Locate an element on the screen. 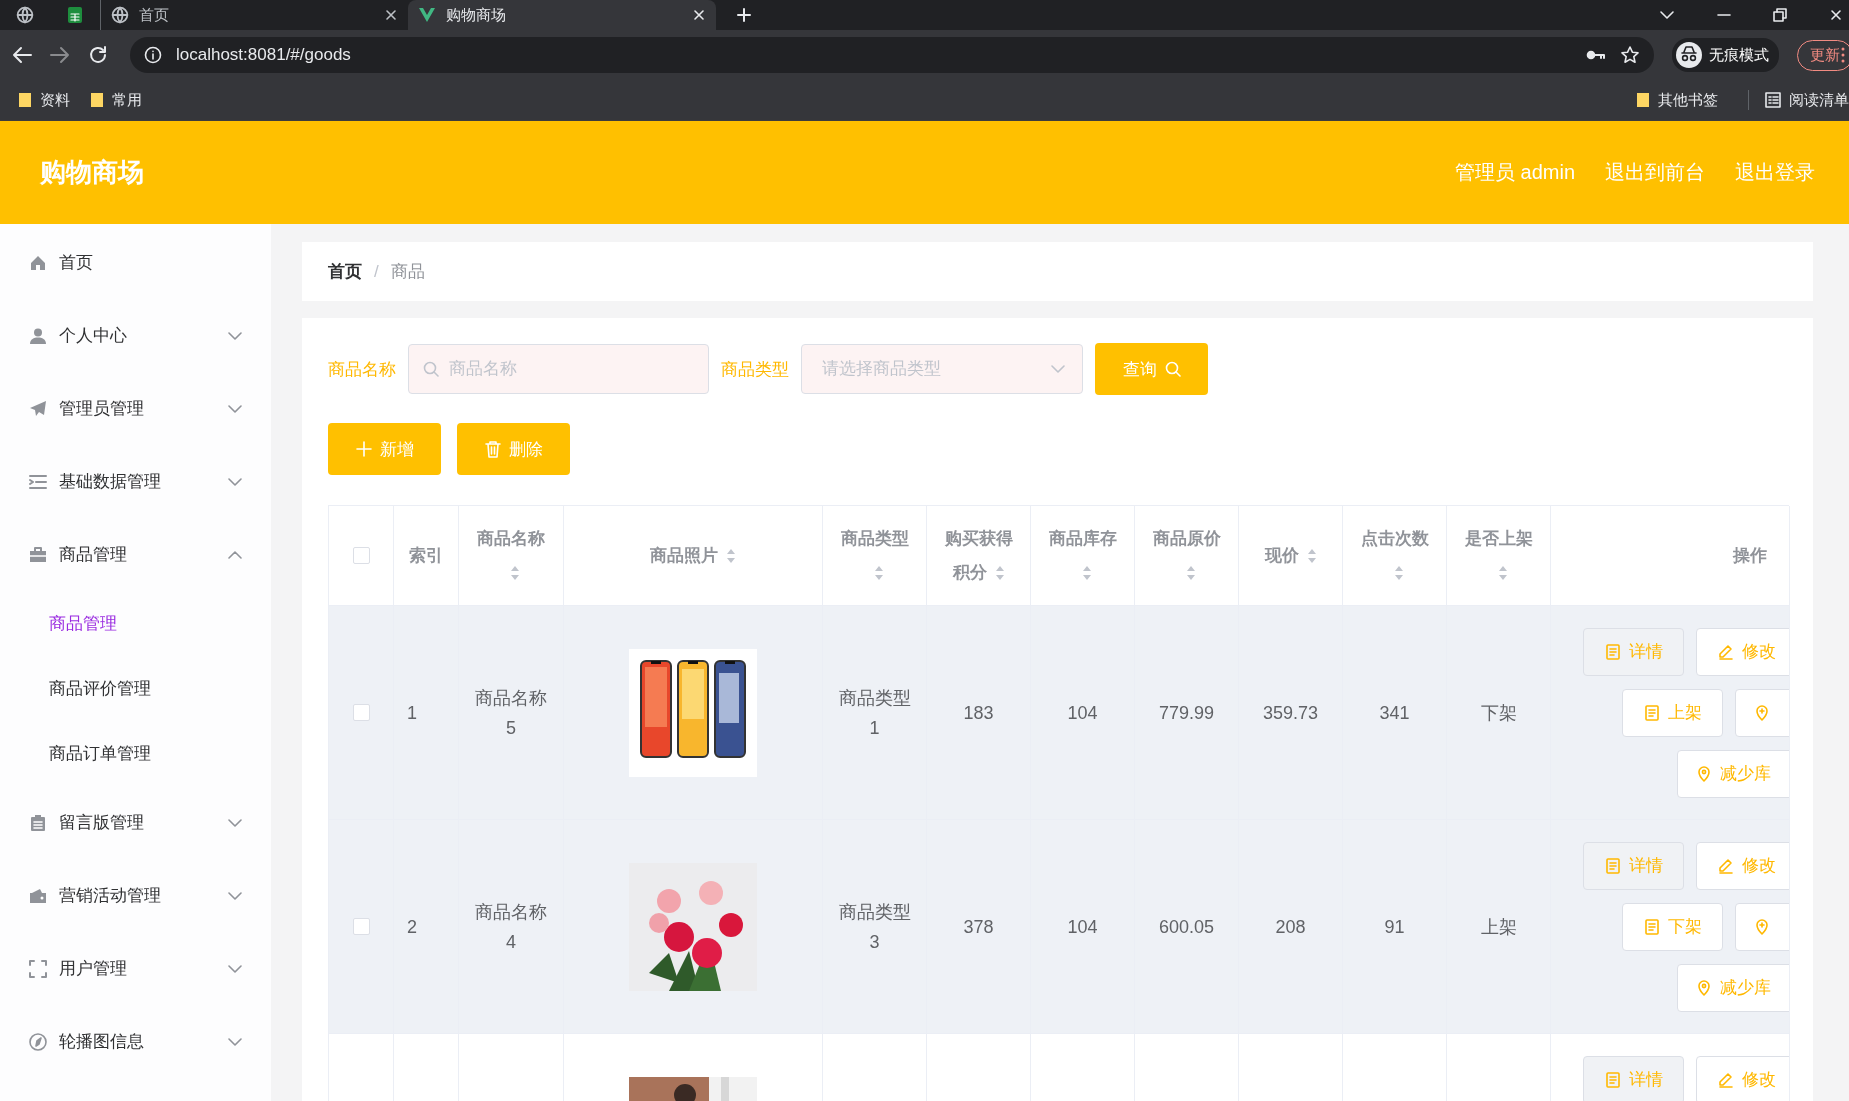 This screenshot has width=1849, height=1101. menu-item: 用户管理 is located at coordinates (135, 968).